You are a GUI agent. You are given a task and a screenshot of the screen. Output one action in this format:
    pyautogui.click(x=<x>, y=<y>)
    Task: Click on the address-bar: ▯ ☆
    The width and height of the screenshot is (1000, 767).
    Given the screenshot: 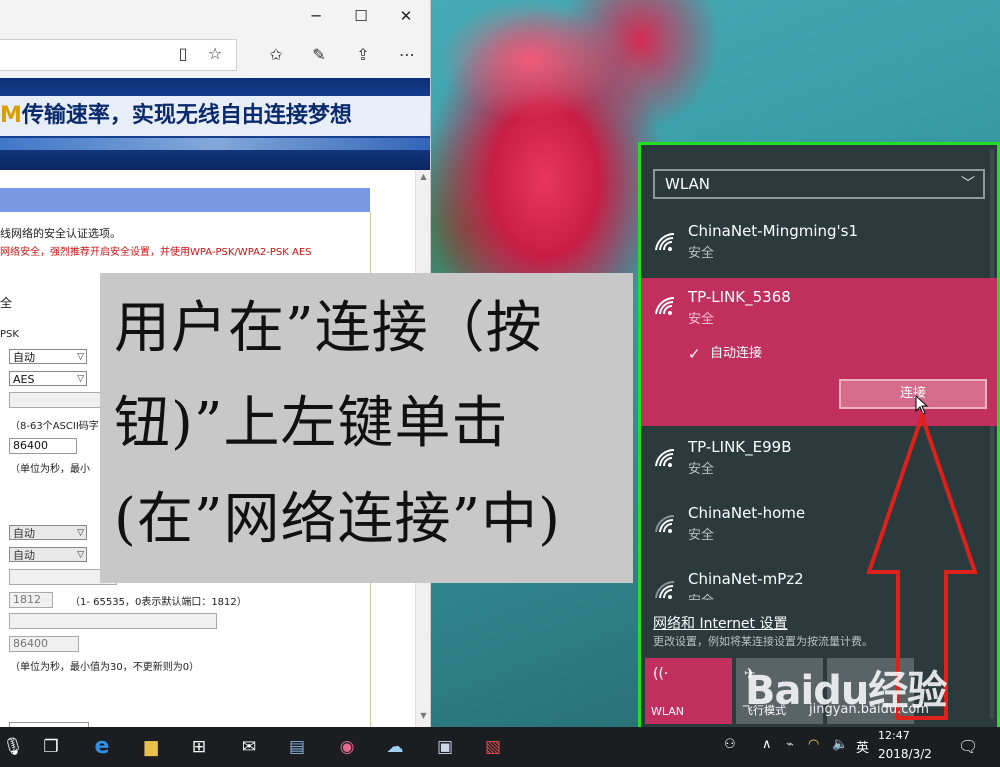 What is the action you would take?
    pyautogui.click(x=118, y=55)
    